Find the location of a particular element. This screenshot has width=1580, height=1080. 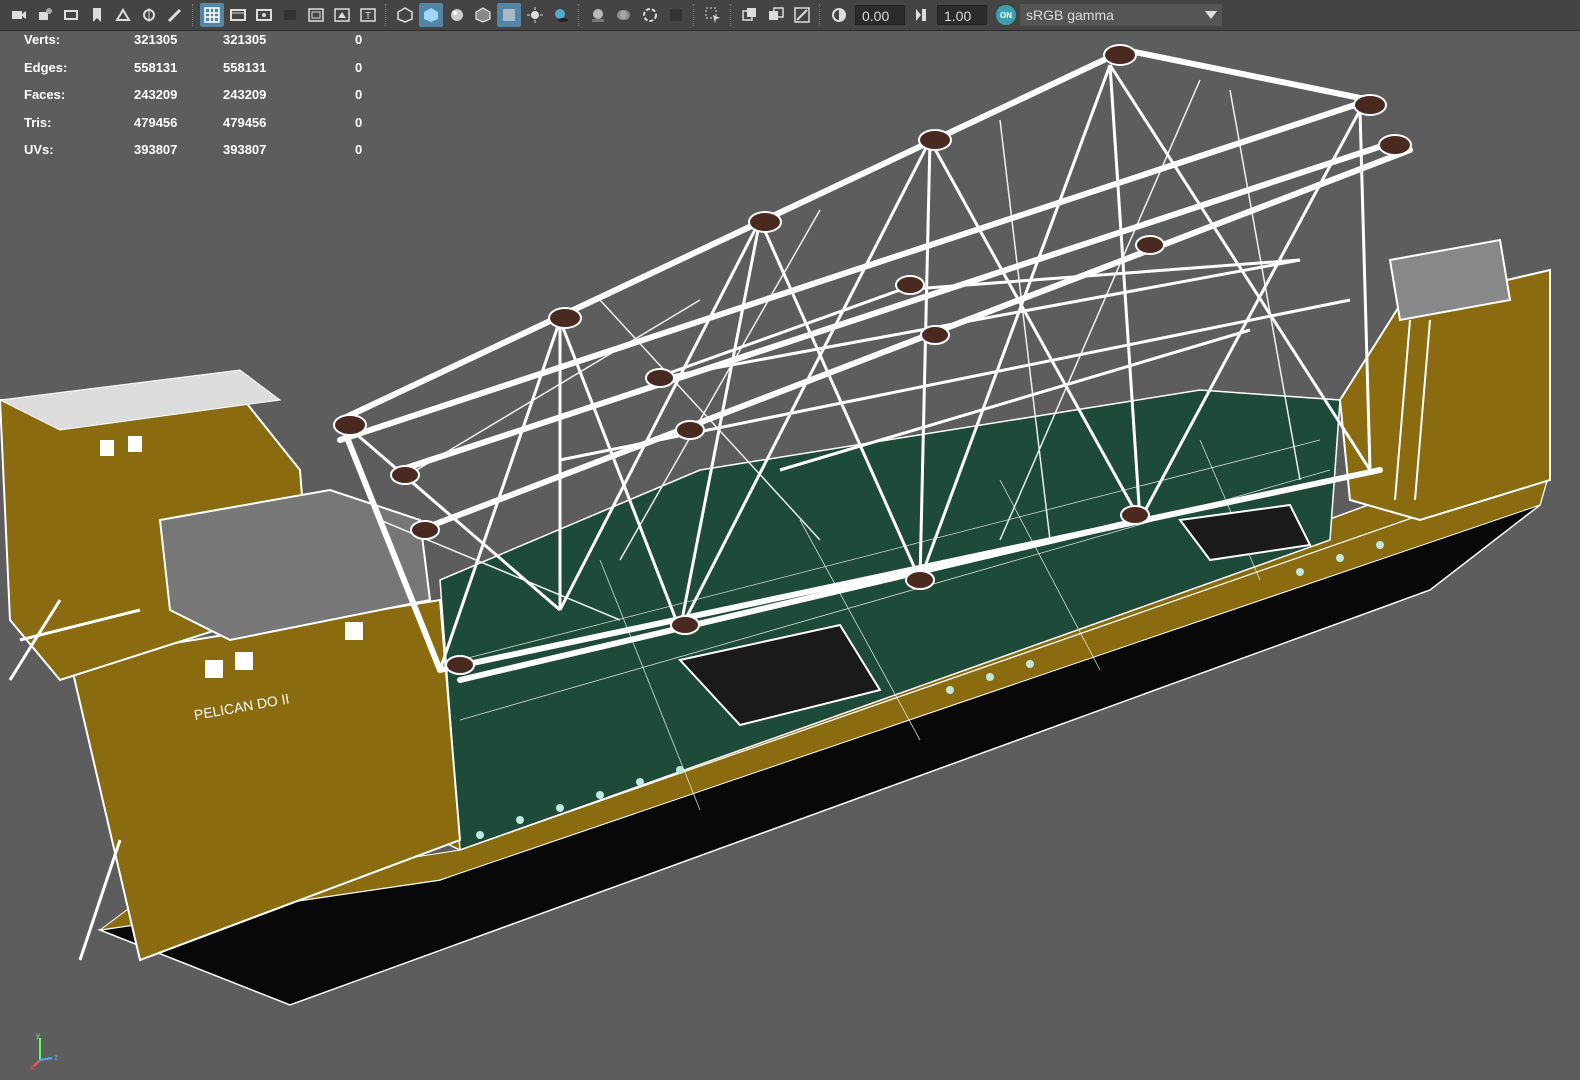

bookmark-icon is located at coordinates (97, 15).